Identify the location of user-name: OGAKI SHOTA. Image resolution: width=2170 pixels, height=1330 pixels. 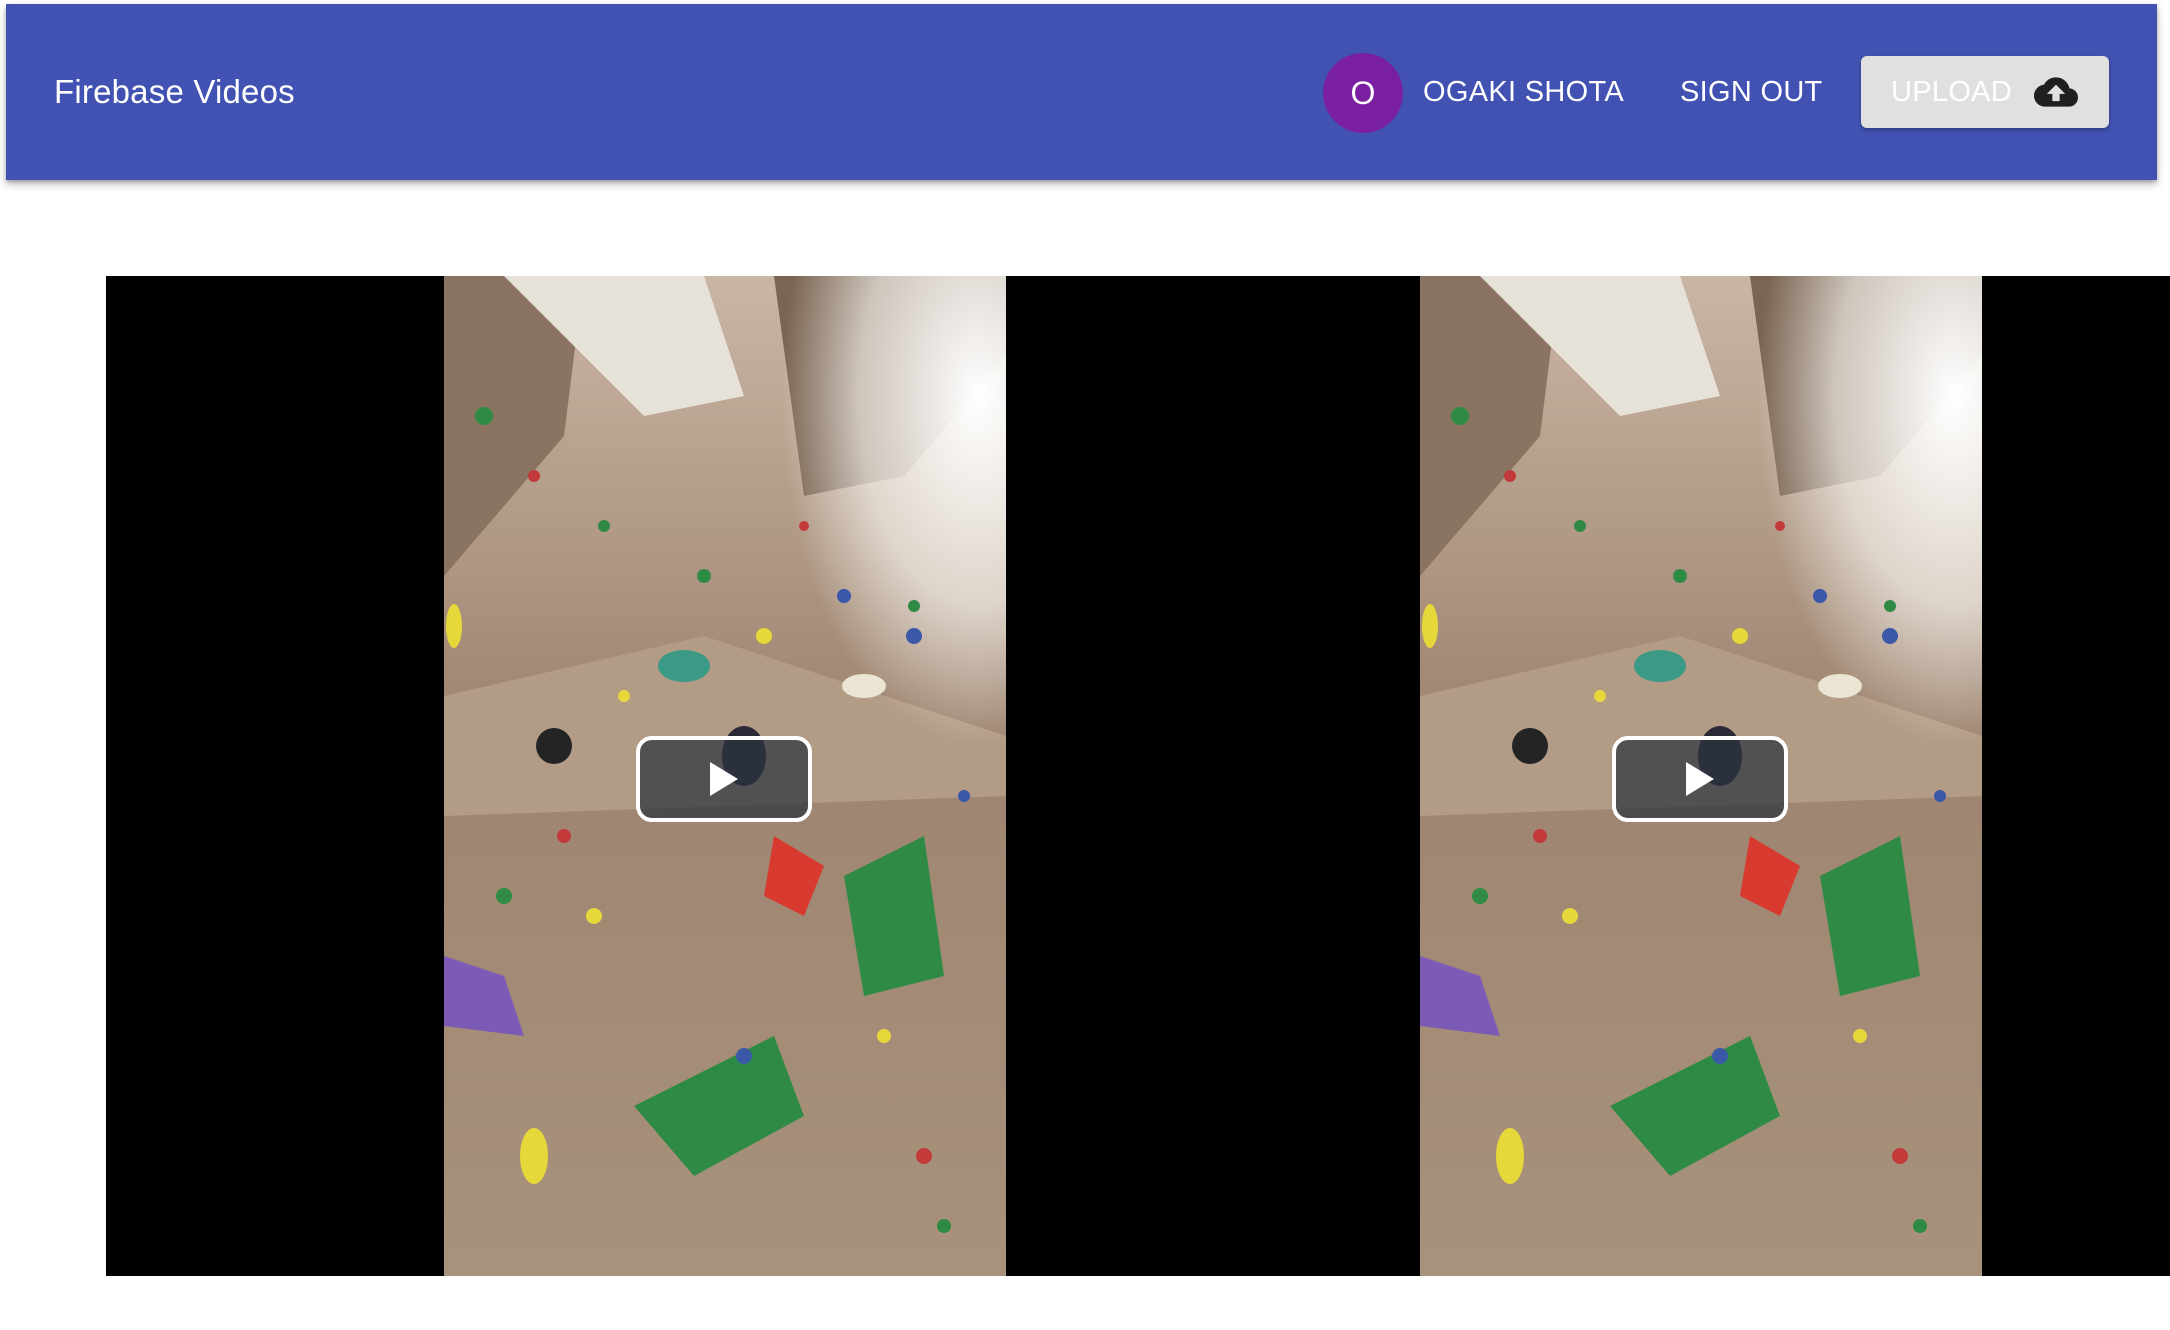
(1523, 92).